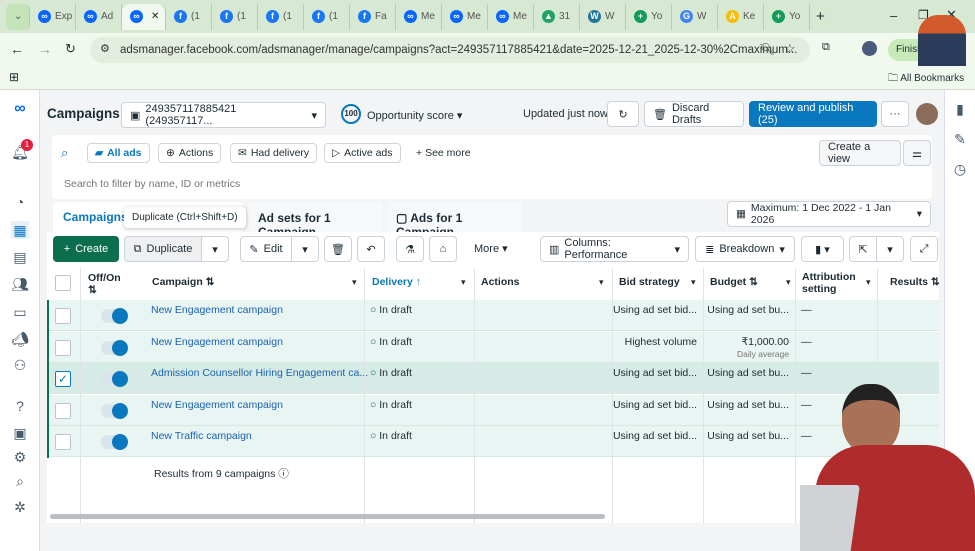 The image size is (975, 551). What do you see at coordinates (20, 257) in the screenshot?
I see `reports-icon: ▤` at bounding box center [20, 257].